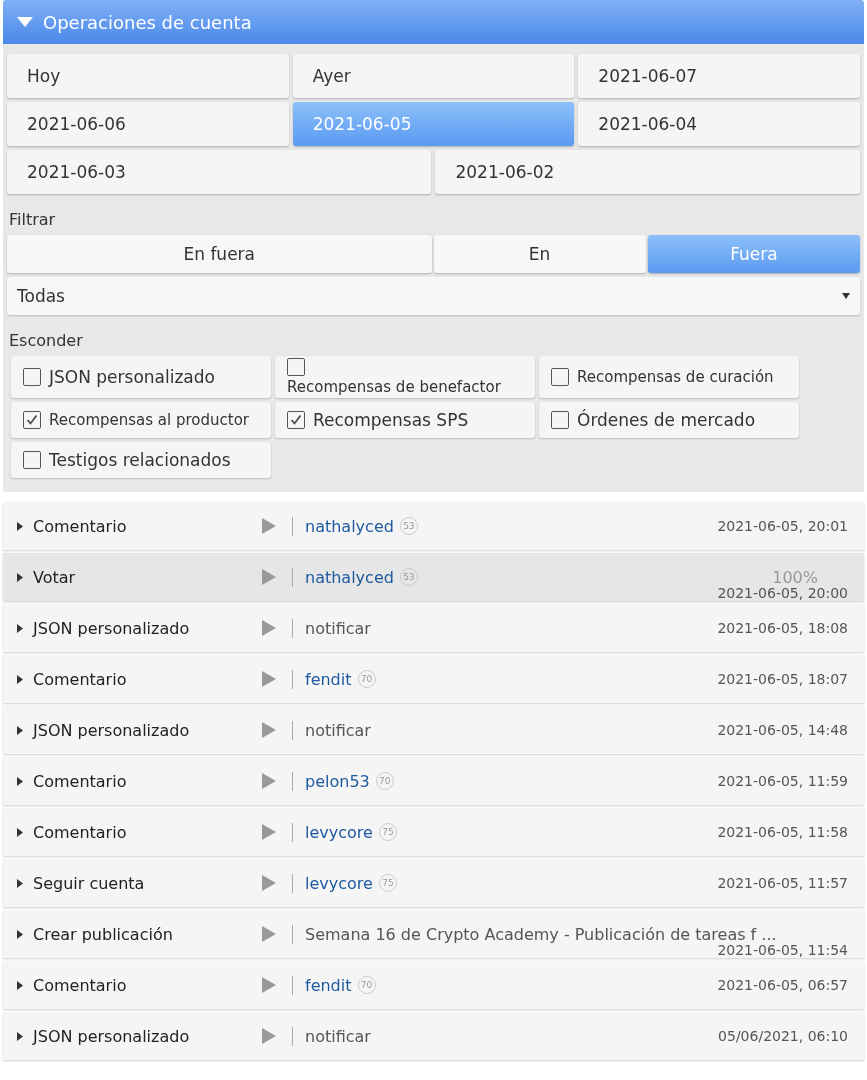 Image resolution: width=867 pixels, height=1080 pixels. What do you see at coordinates (782, 593) in the screenshot?
I see `operation-date: 2021-06-05, 20:00` at bounding box center [782, 593].